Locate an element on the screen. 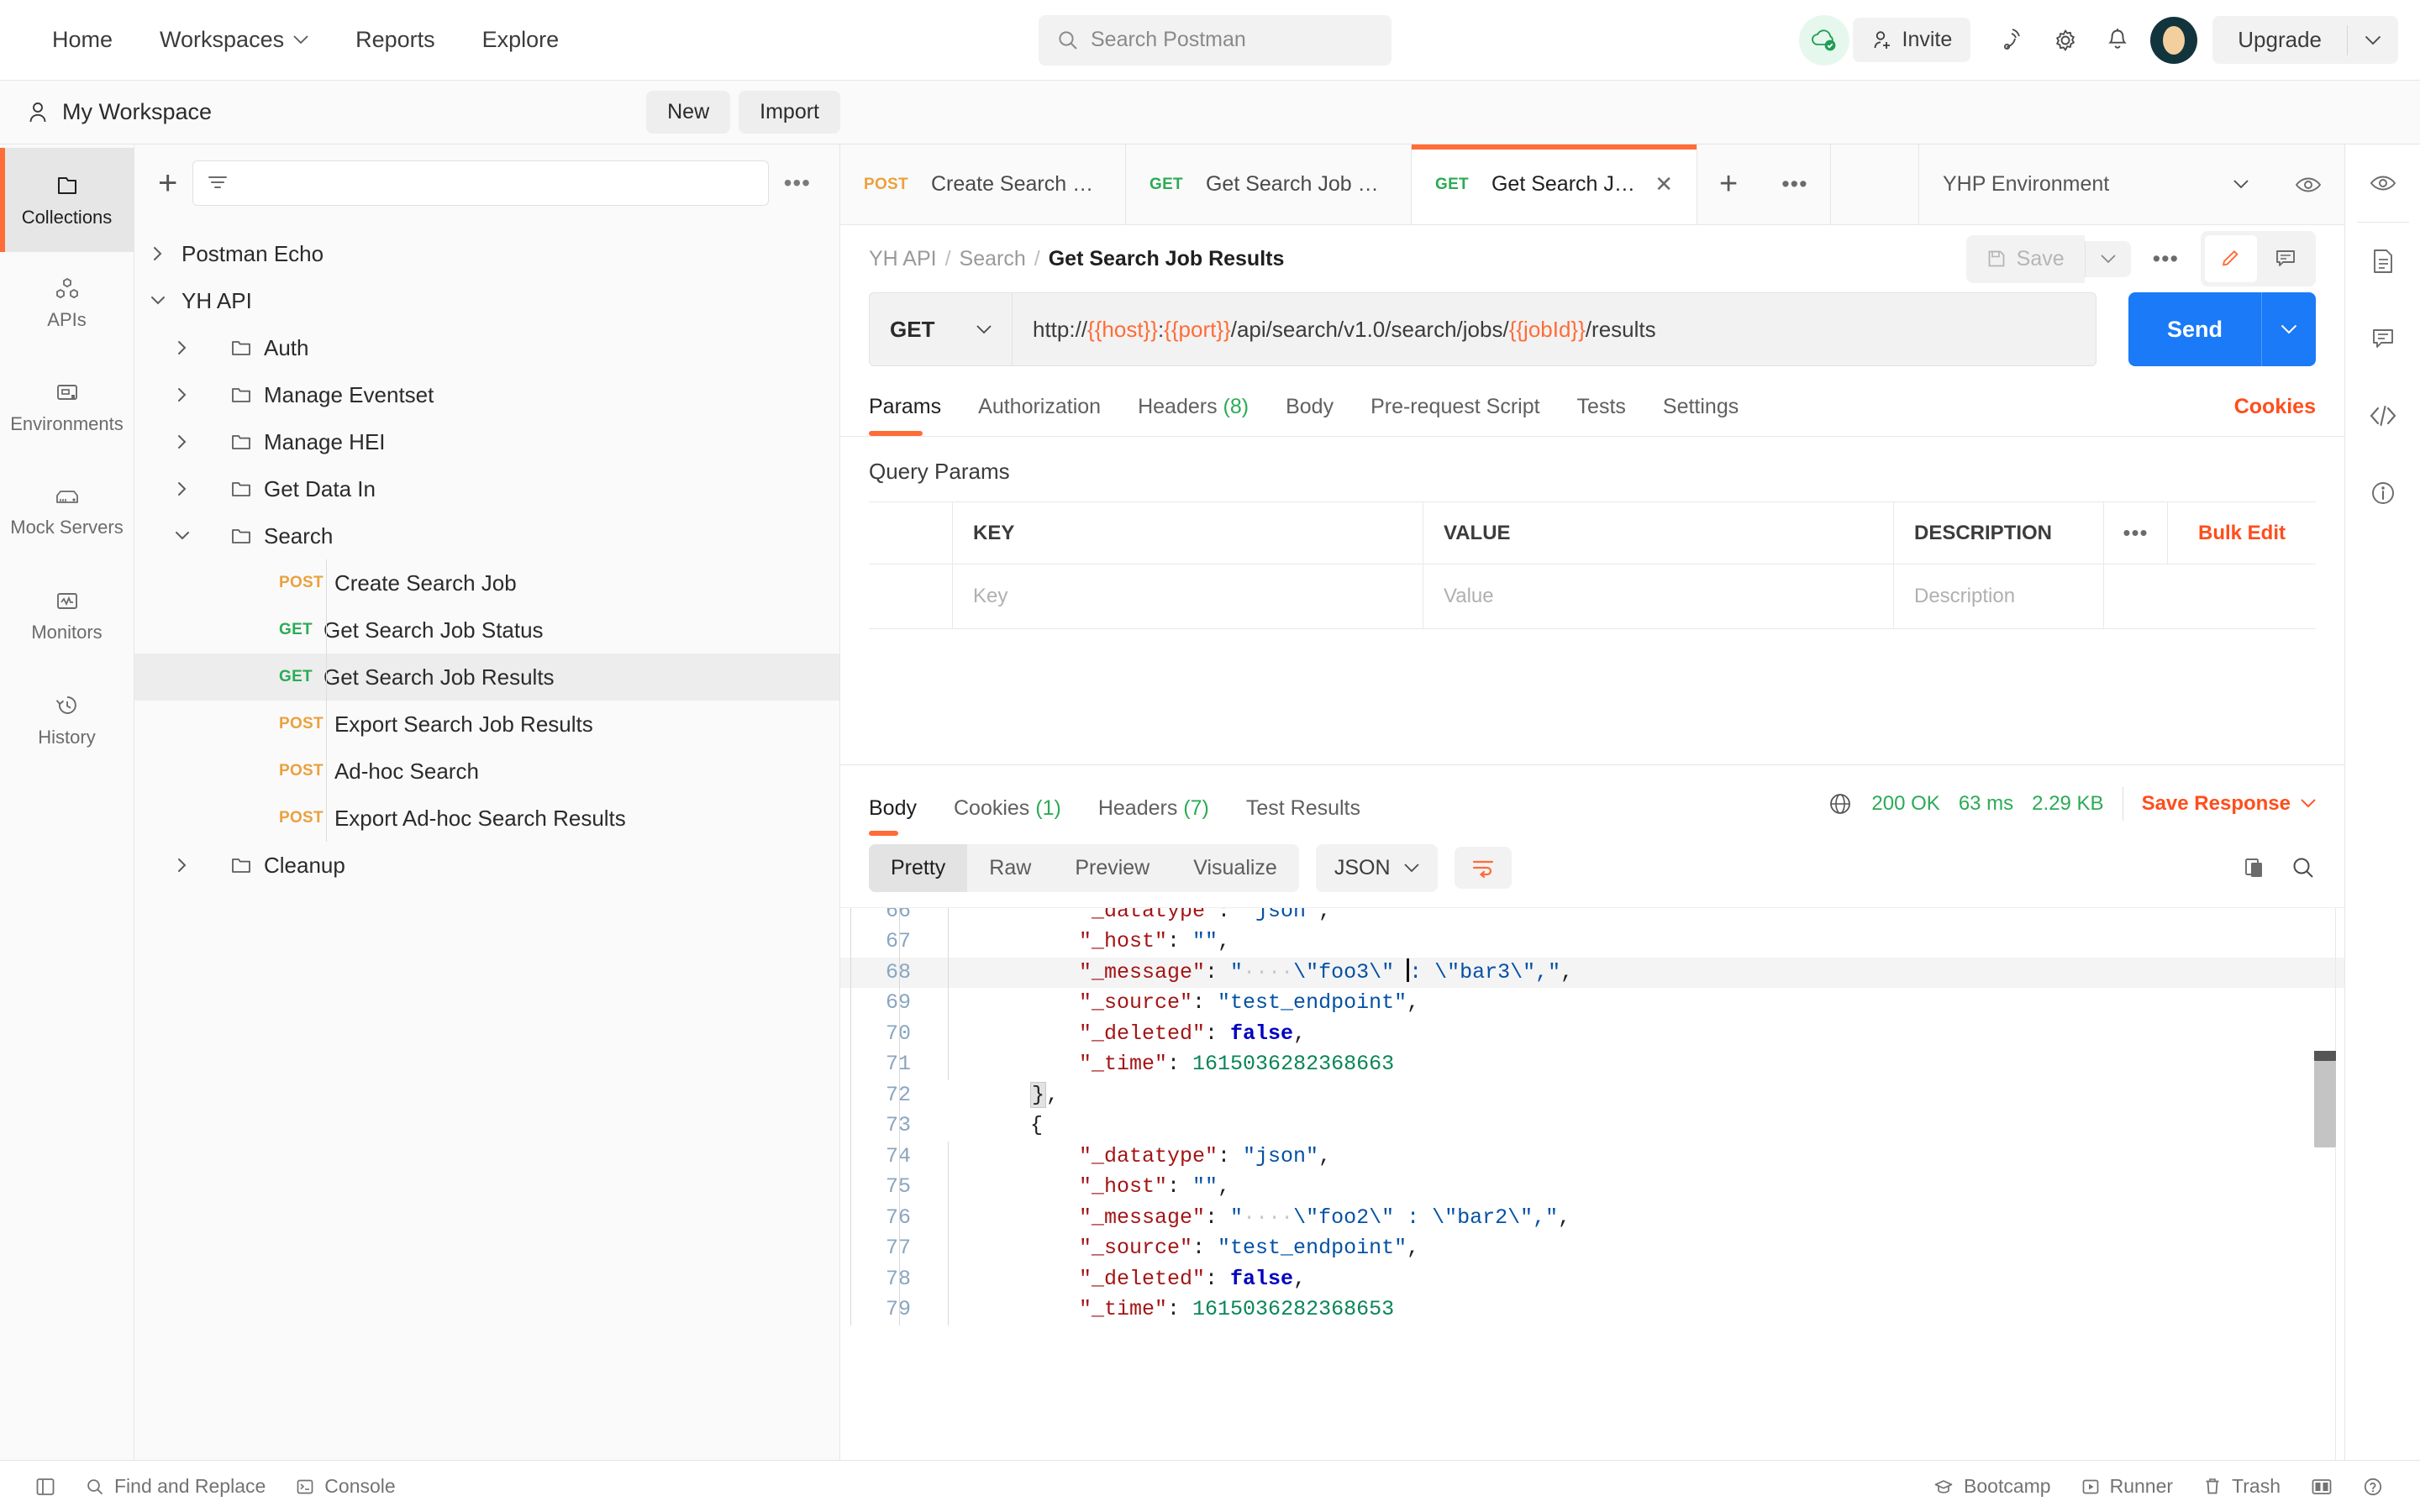 This screenshot has width=2420, height=1512. request-more-icon: ••• is located at coordinates (2166, 259).